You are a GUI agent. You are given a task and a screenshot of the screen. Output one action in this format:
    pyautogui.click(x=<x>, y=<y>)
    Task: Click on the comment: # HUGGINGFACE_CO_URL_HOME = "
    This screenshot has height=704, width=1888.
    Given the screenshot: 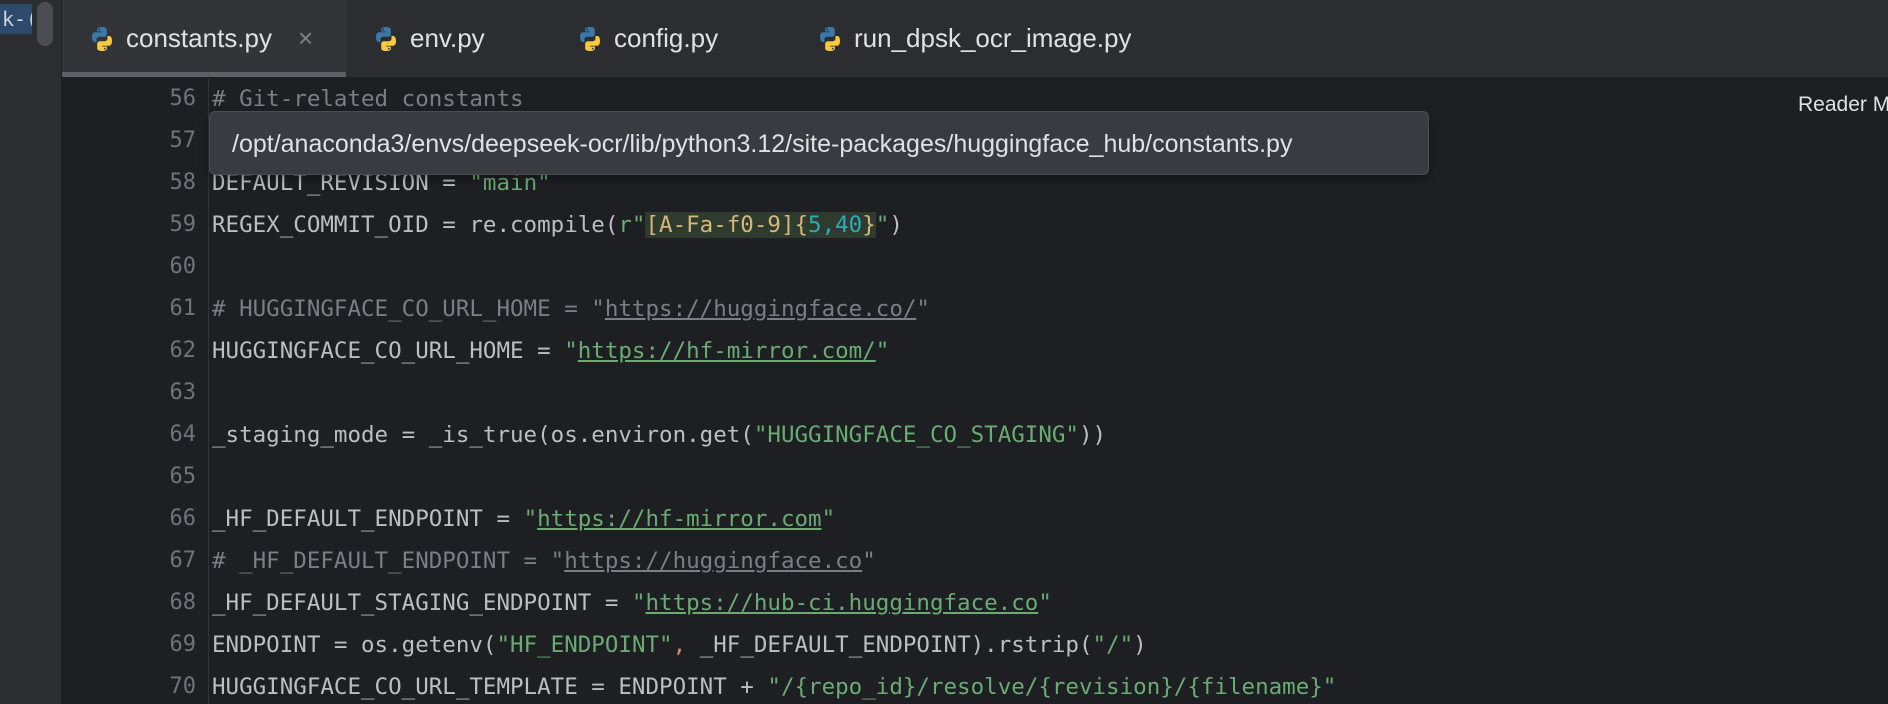 What is the action you would take?
    pyautogui.click(x=408, y=309)
    